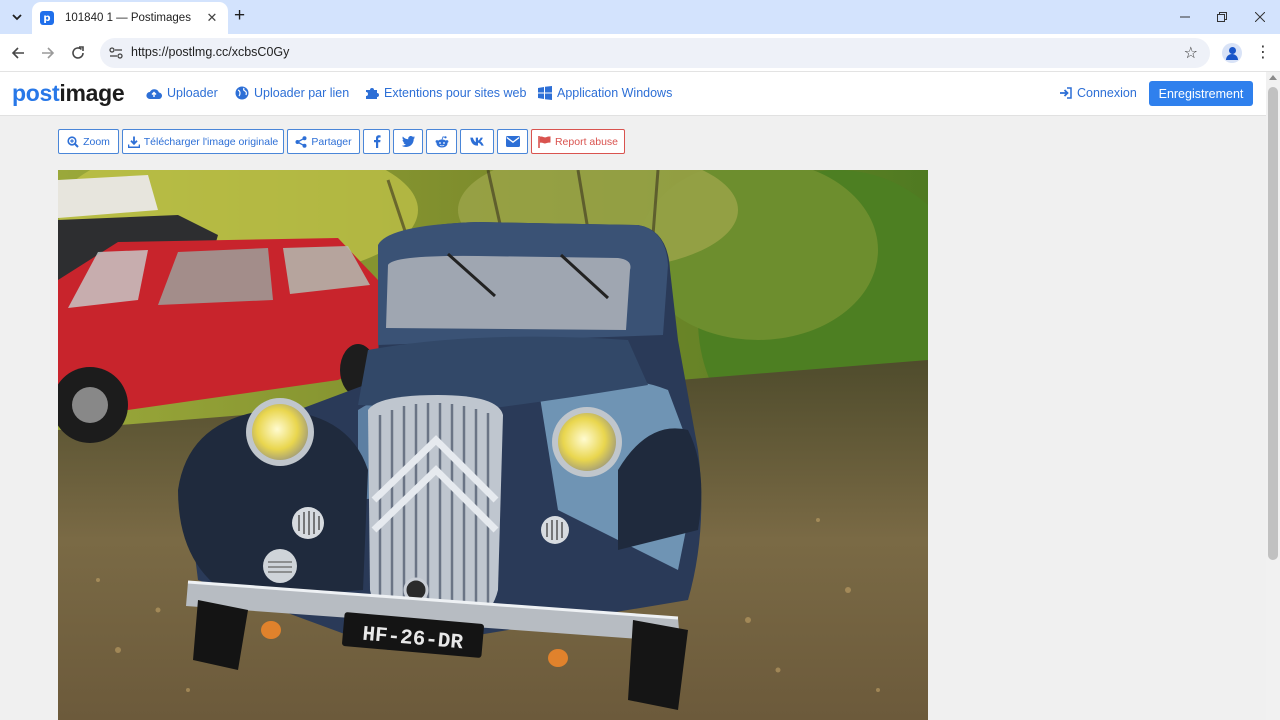 Image resolution: width=1280 pixels, height=720 pixels. I want to click on browser-menu-icon: ⋮, so click(1263, 53).